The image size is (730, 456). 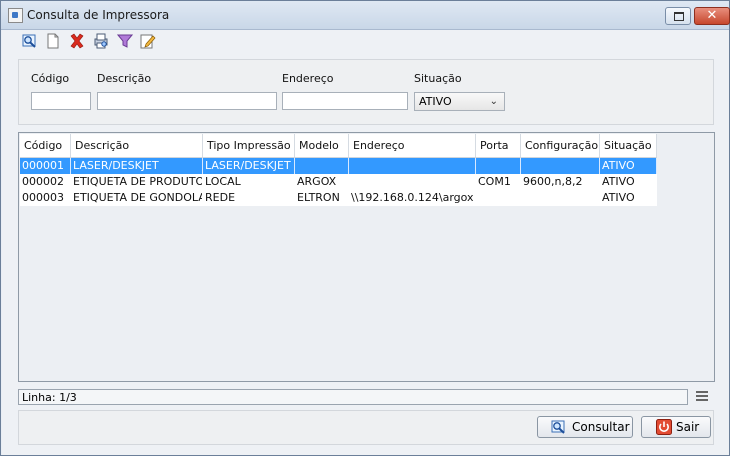 I want to click on table-row: 000001 LASER/DESKJET LASER/DESKJET ATIVO, so click(x=338, y=166).